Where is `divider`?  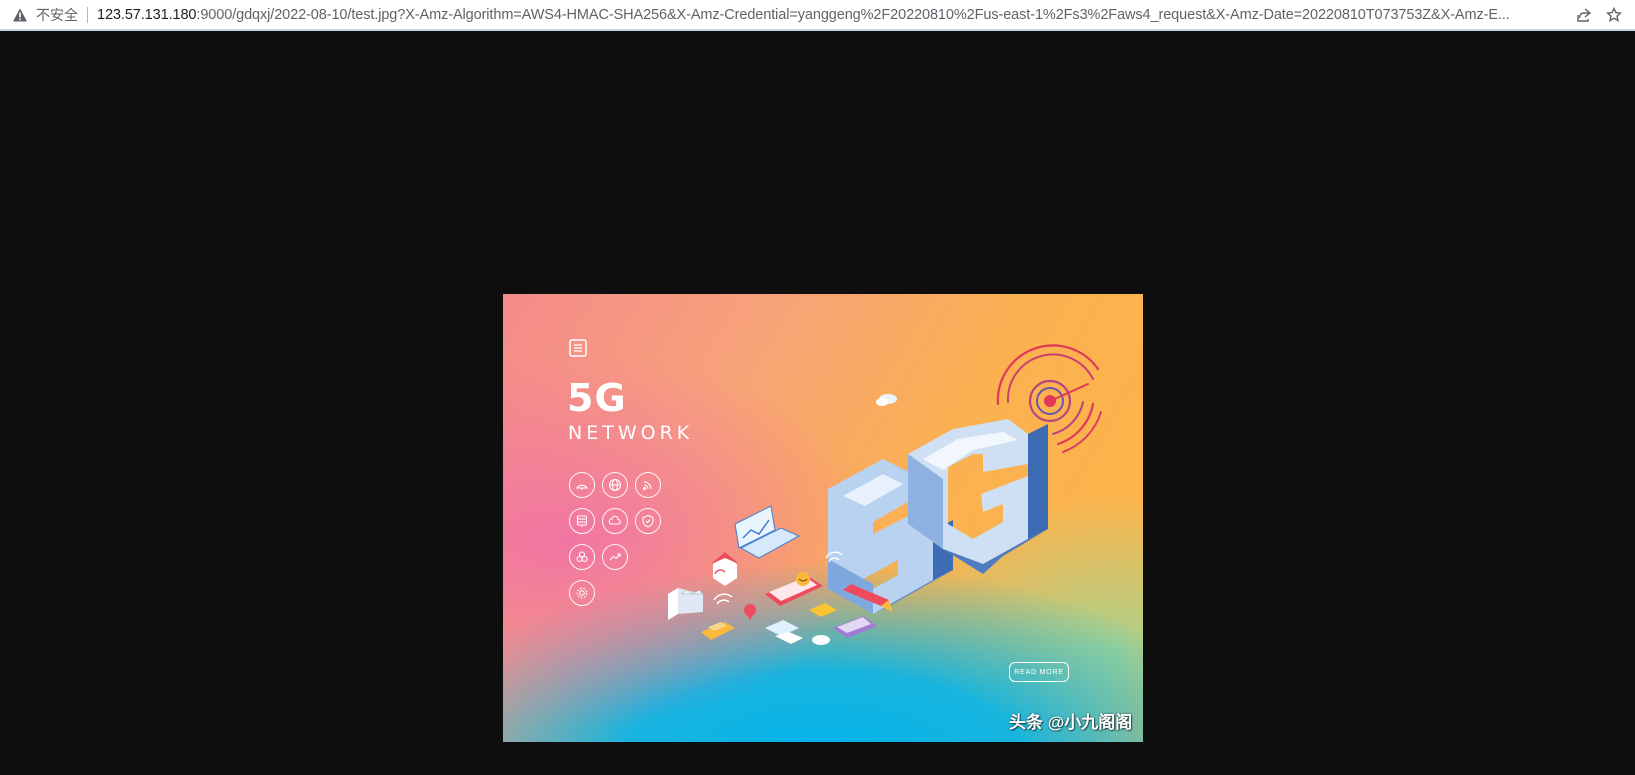
divider is located at coordinates (87, 14).